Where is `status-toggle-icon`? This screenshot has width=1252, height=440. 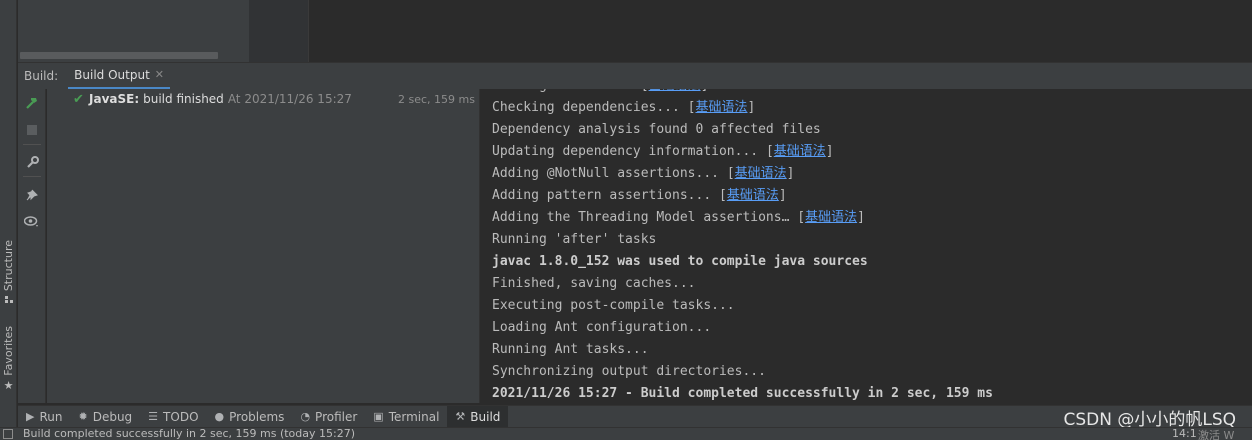 status-toggle-icon is located at coordinates (8, 434).